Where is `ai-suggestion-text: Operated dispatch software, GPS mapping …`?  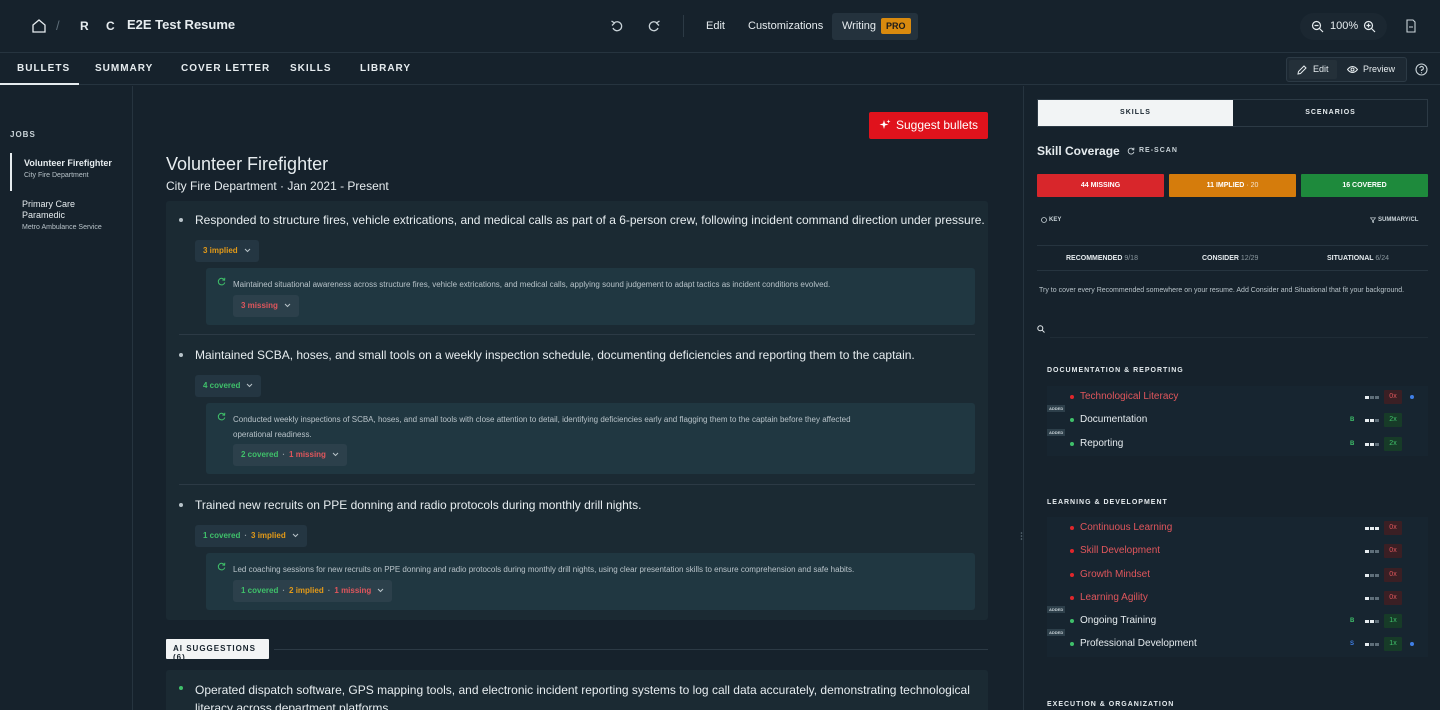 ai-suggestion-text: Operated dispatch software, GPS mapping … is located at coordinates (585, 695).